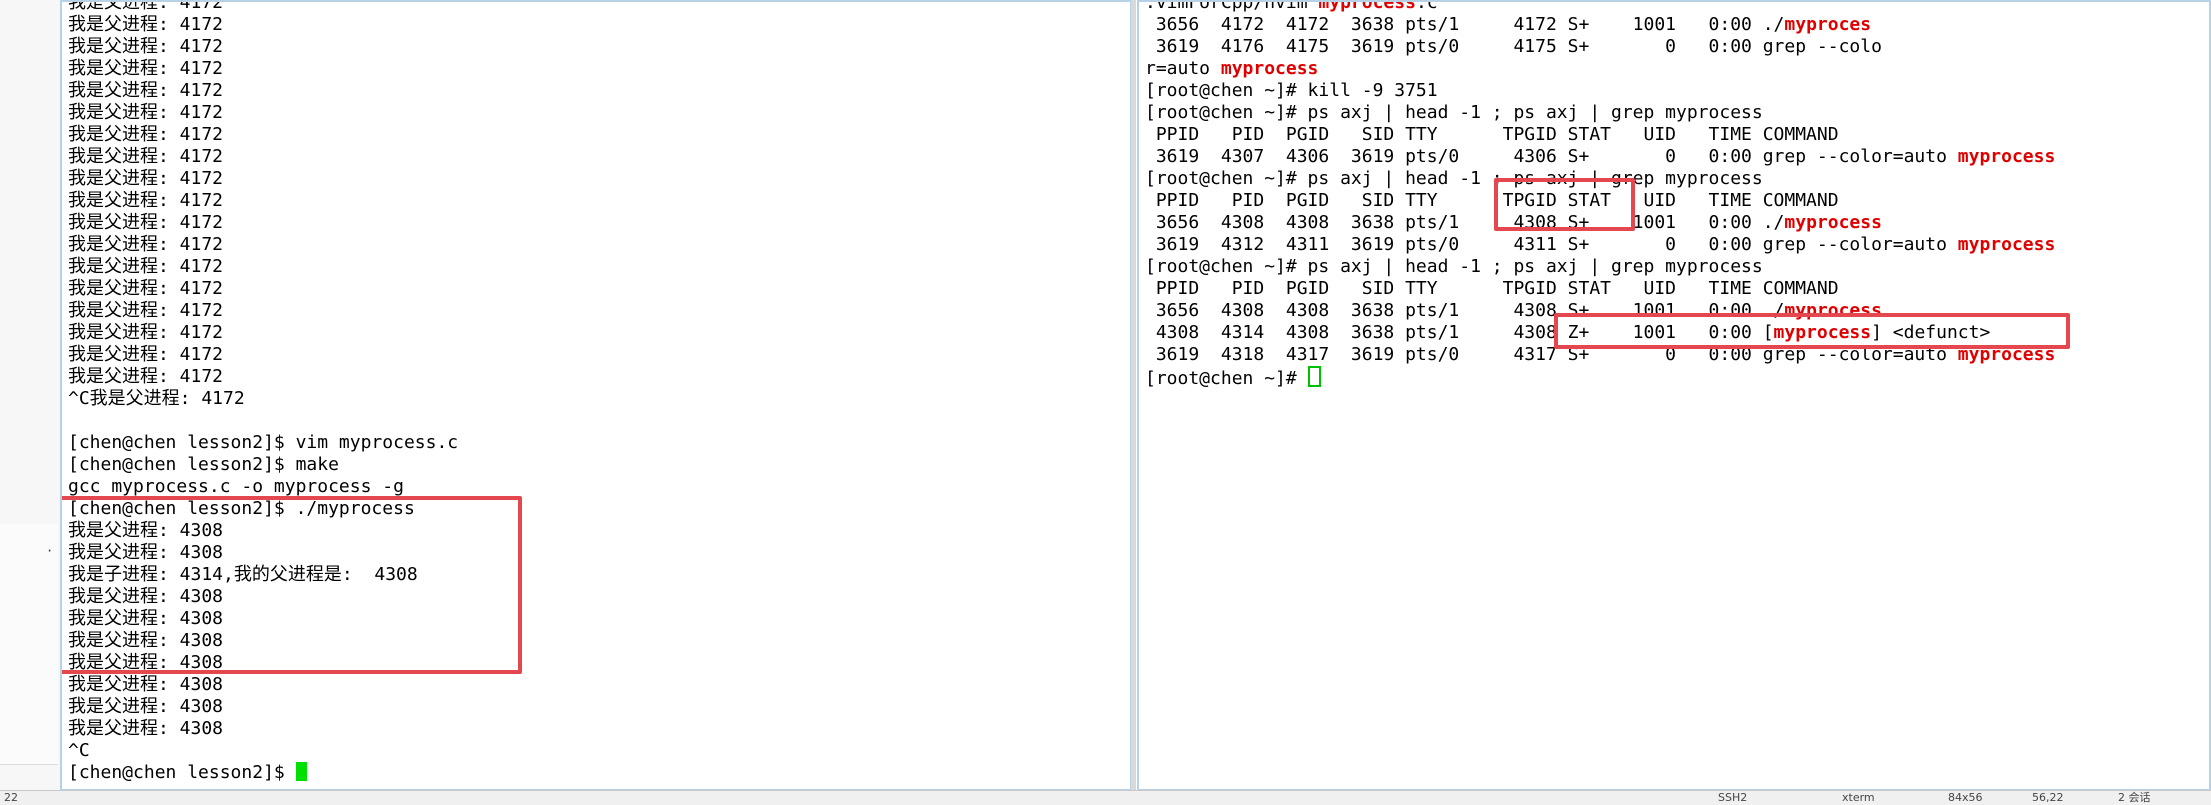  What do you see at coordinates (1600, 69) in the screenshot?
I see `terminal-line: r=auto myprocess` at bounding box center [1600, 69].